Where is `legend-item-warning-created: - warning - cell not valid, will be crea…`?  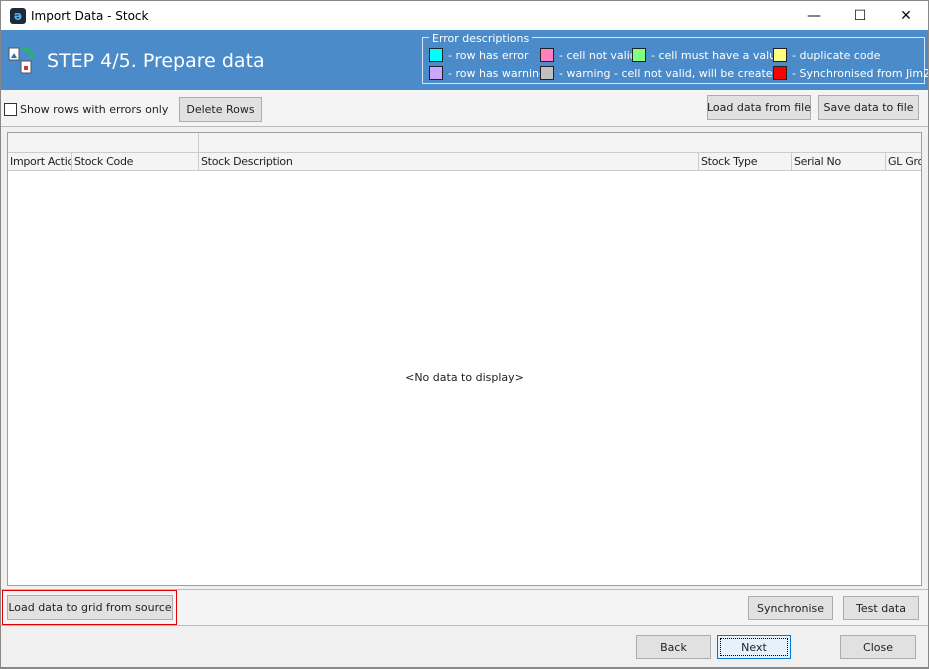
legend-item-warning-created: - warning - cell not valid, will be crea… is located at coordinates (660, 73).